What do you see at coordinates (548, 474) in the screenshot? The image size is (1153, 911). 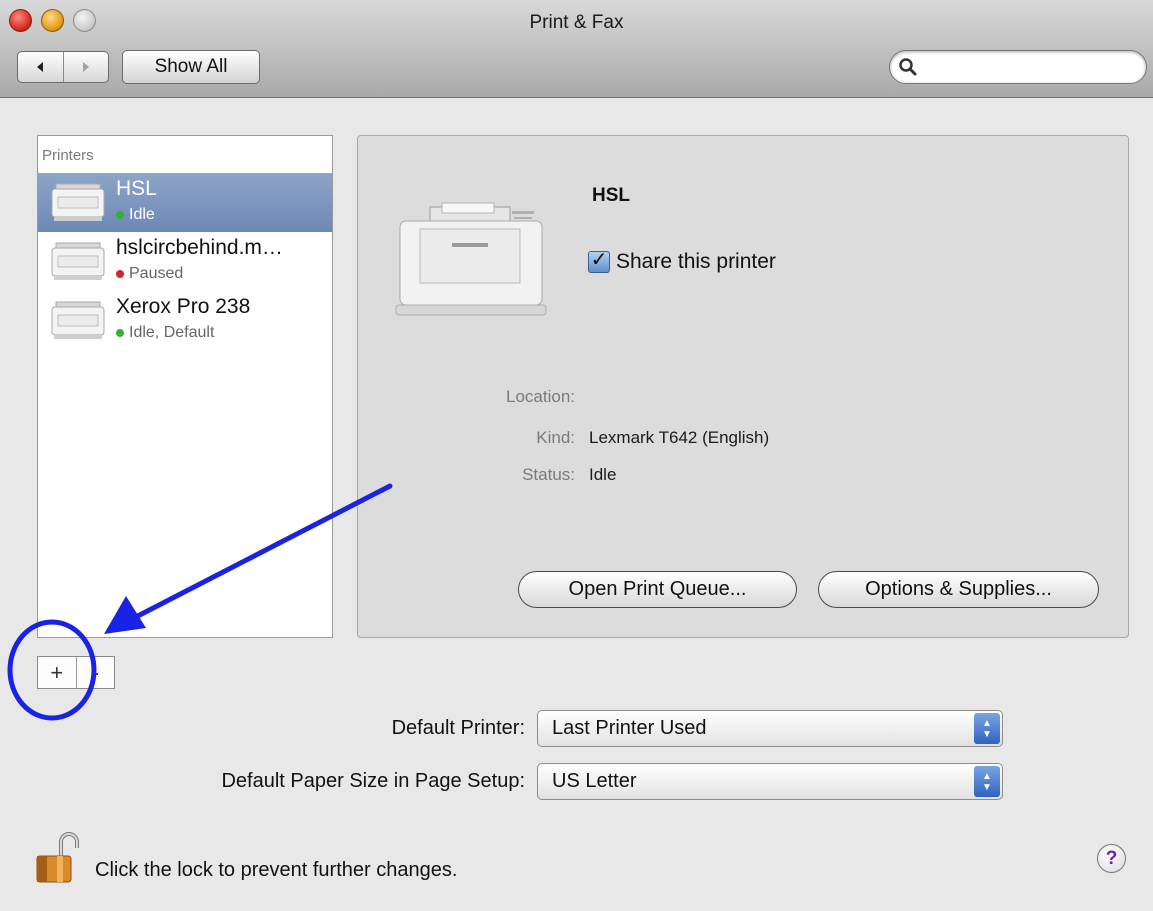 I see `status-label: Status:` at bounding box center [548, 474].